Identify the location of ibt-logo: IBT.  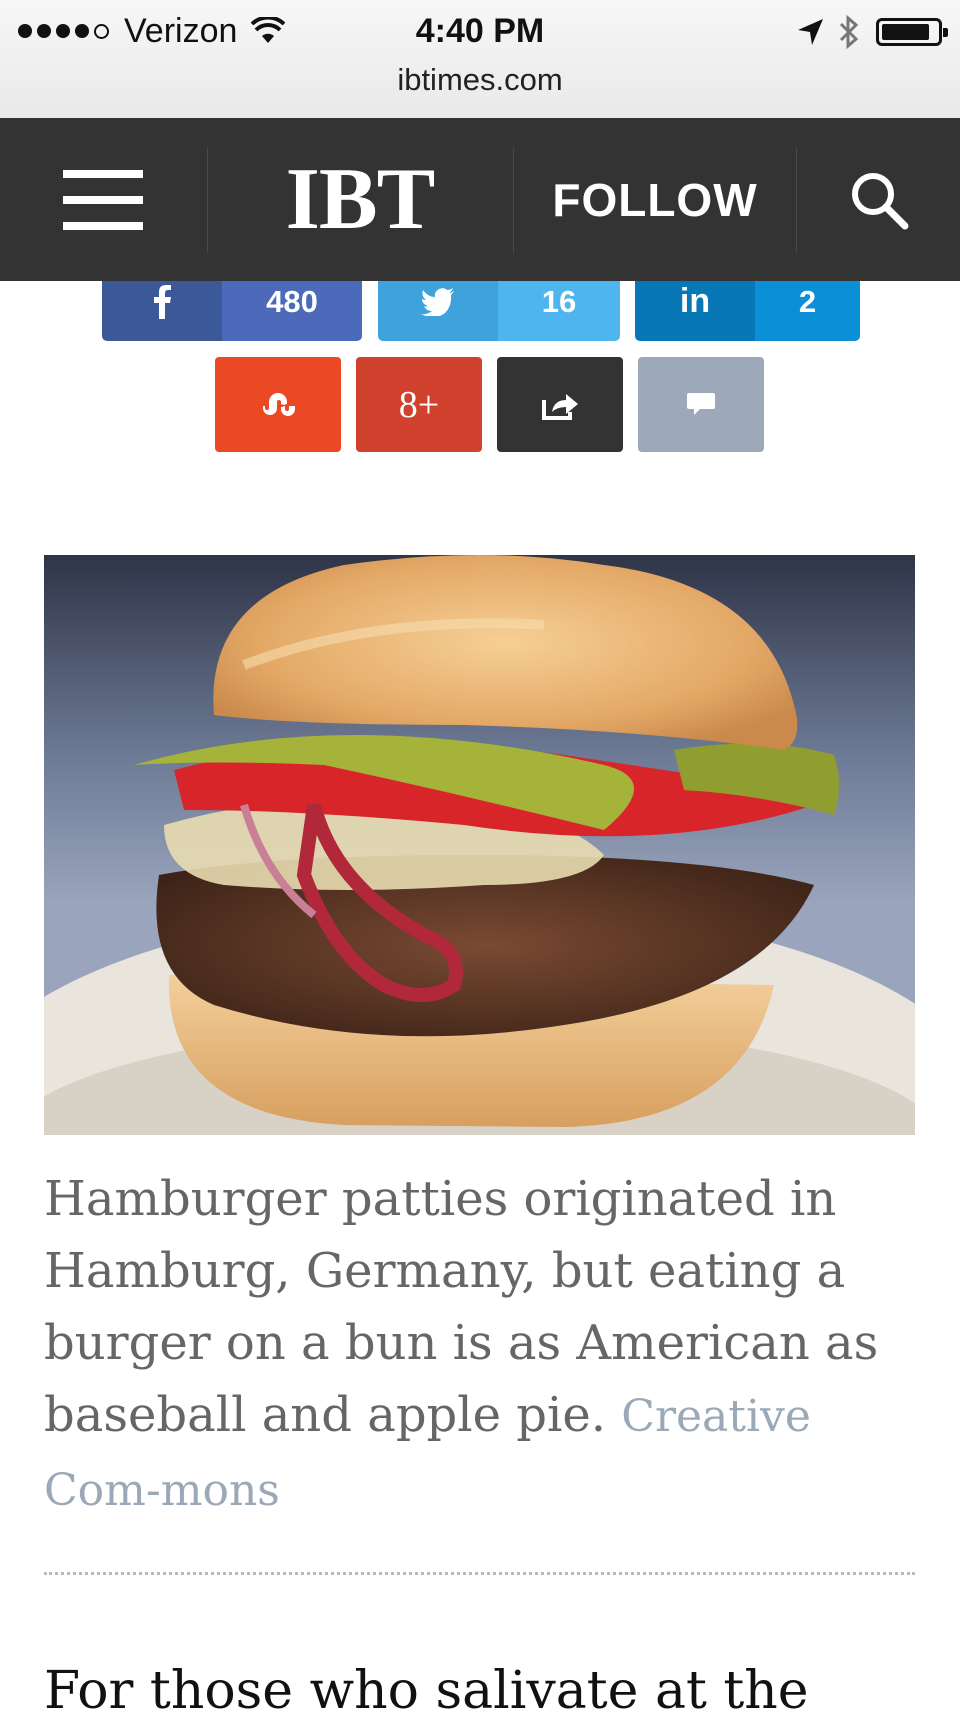
(360, 199).